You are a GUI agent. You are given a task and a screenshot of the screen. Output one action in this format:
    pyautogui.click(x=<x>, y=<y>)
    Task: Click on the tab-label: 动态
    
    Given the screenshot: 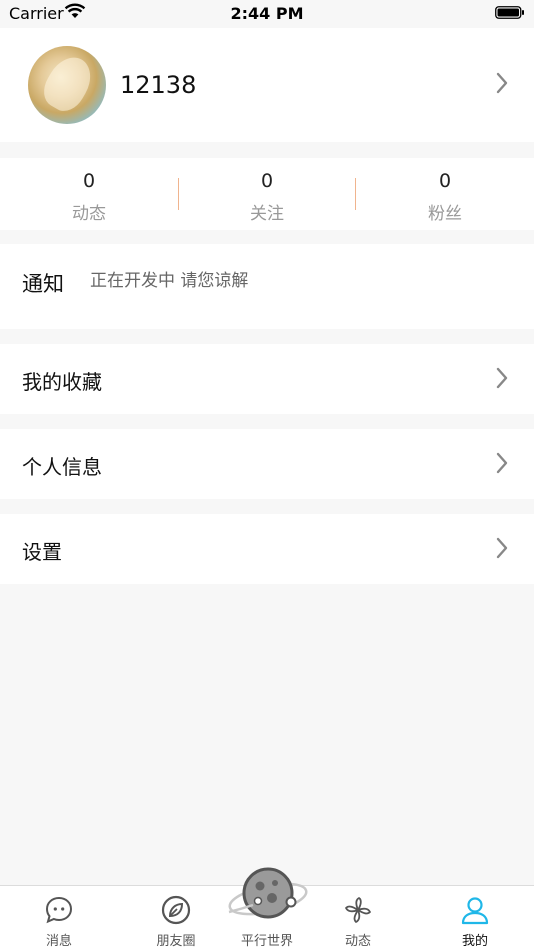 What is the action you would take?
    pyautogui.click(x=357, y=941)
    